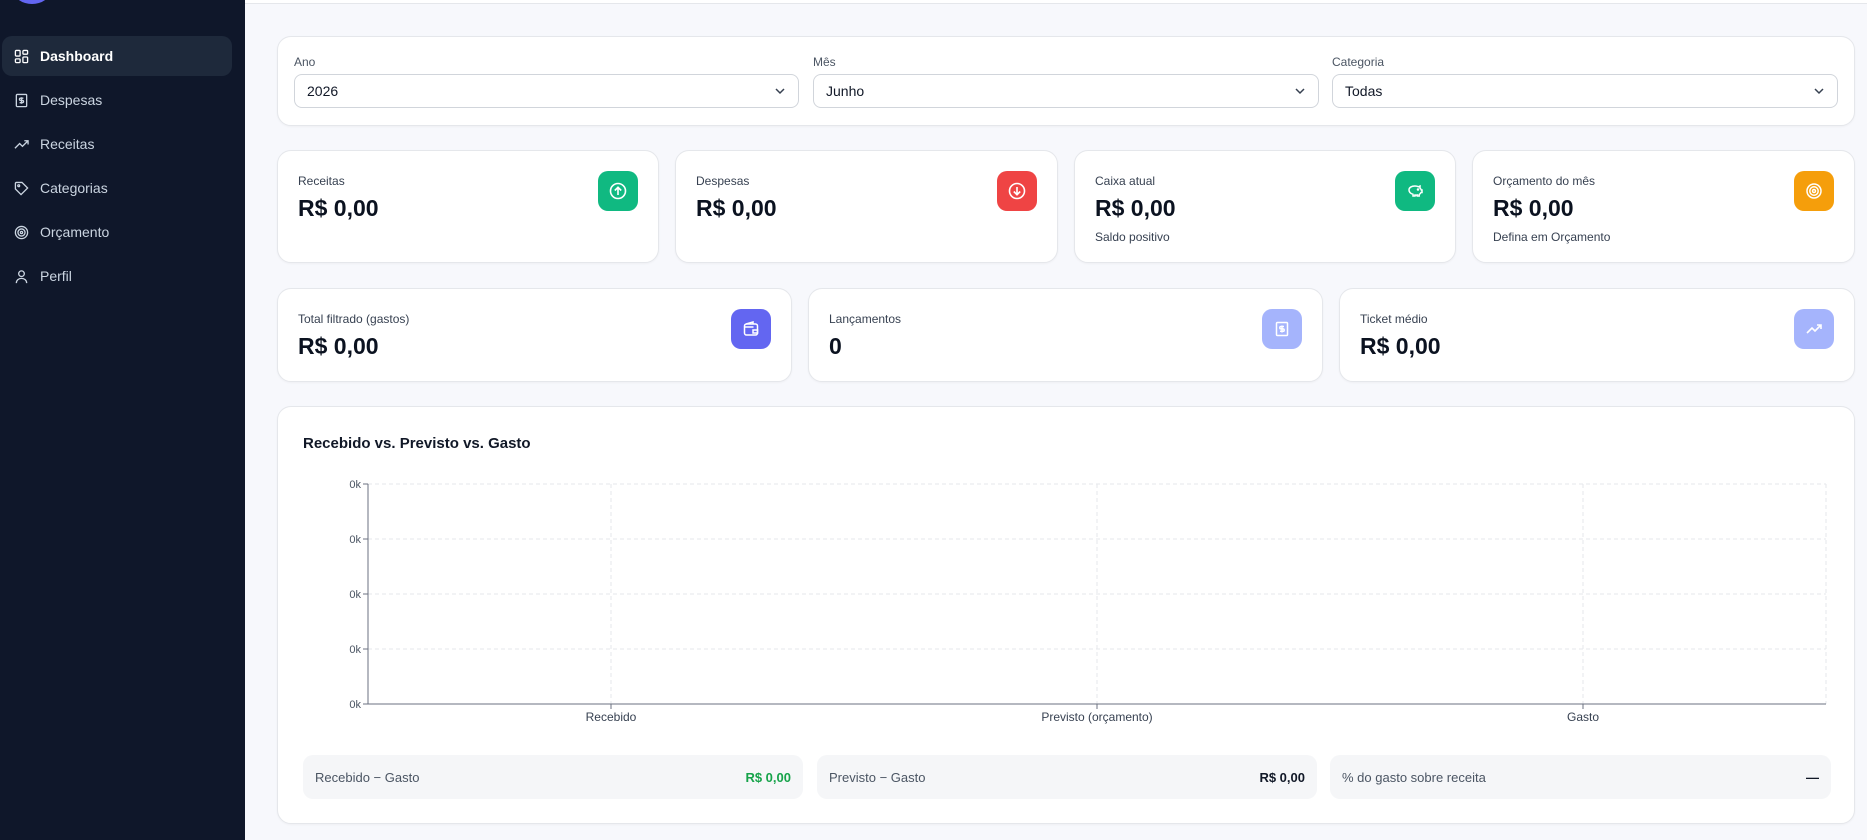 The height and width of the screenshot is (840, 1867). What do you see at coordinates (32, 2) in the screenshot?
I see `app-logo` at bounding box center [32, 2].